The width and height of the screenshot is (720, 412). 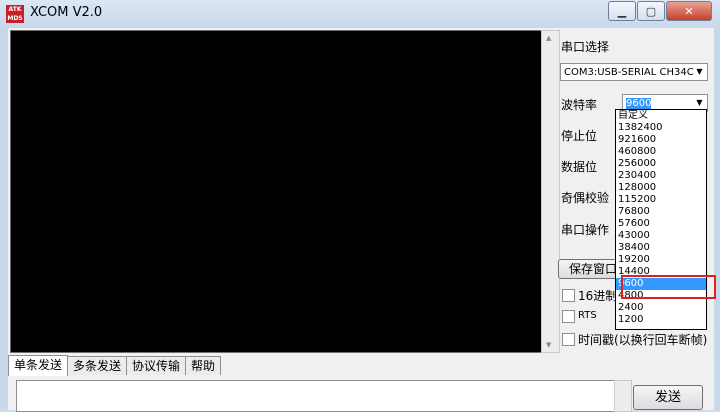 What do you see at coordinates (15, 14) in the screenshot?
I see `alientek-logo-icon: ATK MDS` at bounding box center [15, 14].